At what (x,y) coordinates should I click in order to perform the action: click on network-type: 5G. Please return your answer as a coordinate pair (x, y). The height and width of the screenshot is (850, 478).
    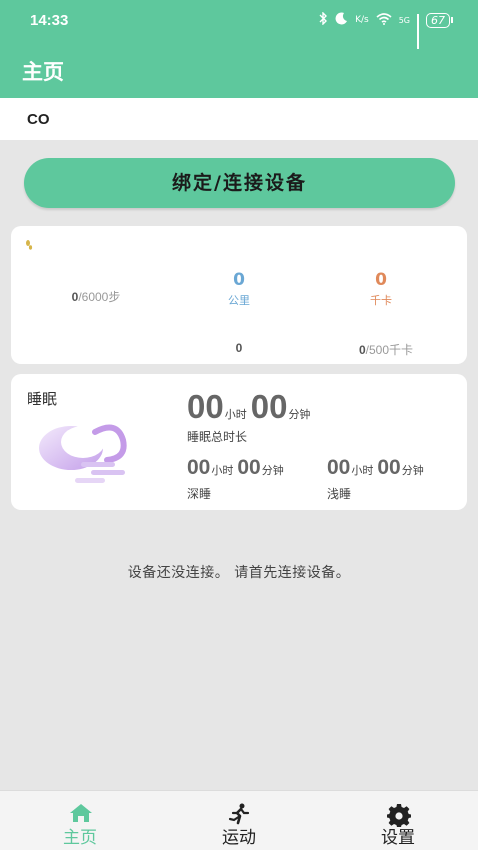
    Looking at the image, I should click on (404, 20).